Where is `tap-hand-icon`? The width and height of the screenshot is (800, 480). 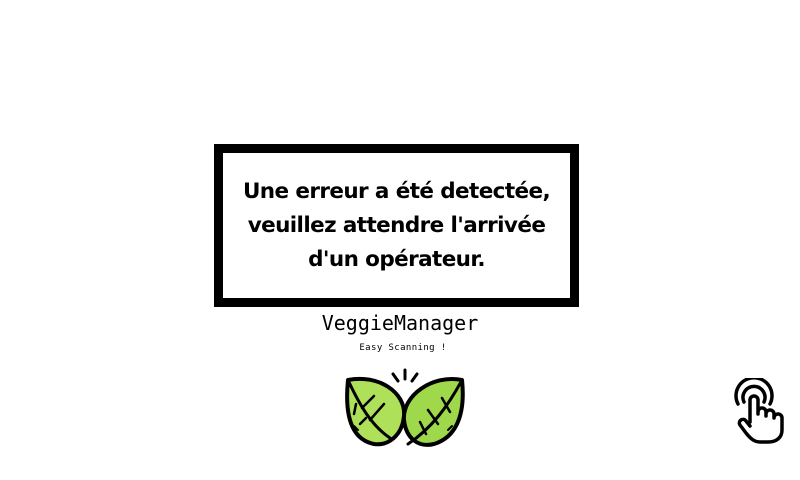 tap-hand-icon is located at coordinates (758, 411).